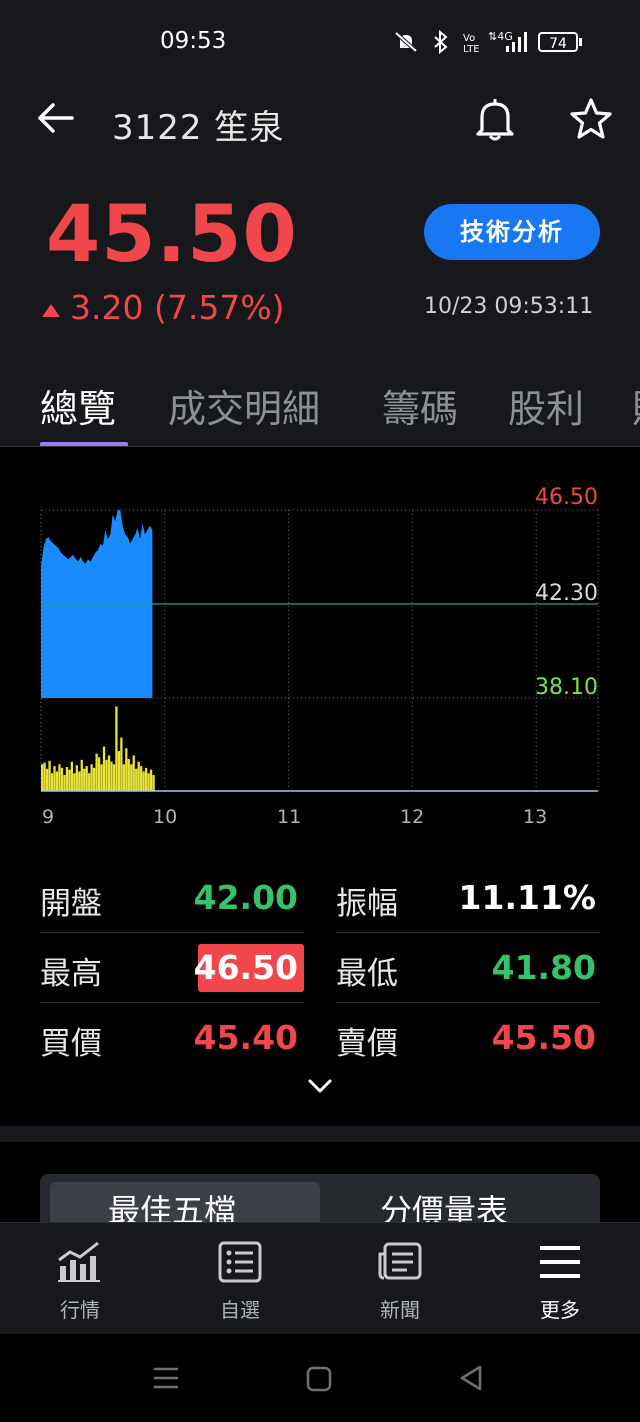 This screenshot has height=1422, width=640. I want to click on news-icon, so click(400, 1262).